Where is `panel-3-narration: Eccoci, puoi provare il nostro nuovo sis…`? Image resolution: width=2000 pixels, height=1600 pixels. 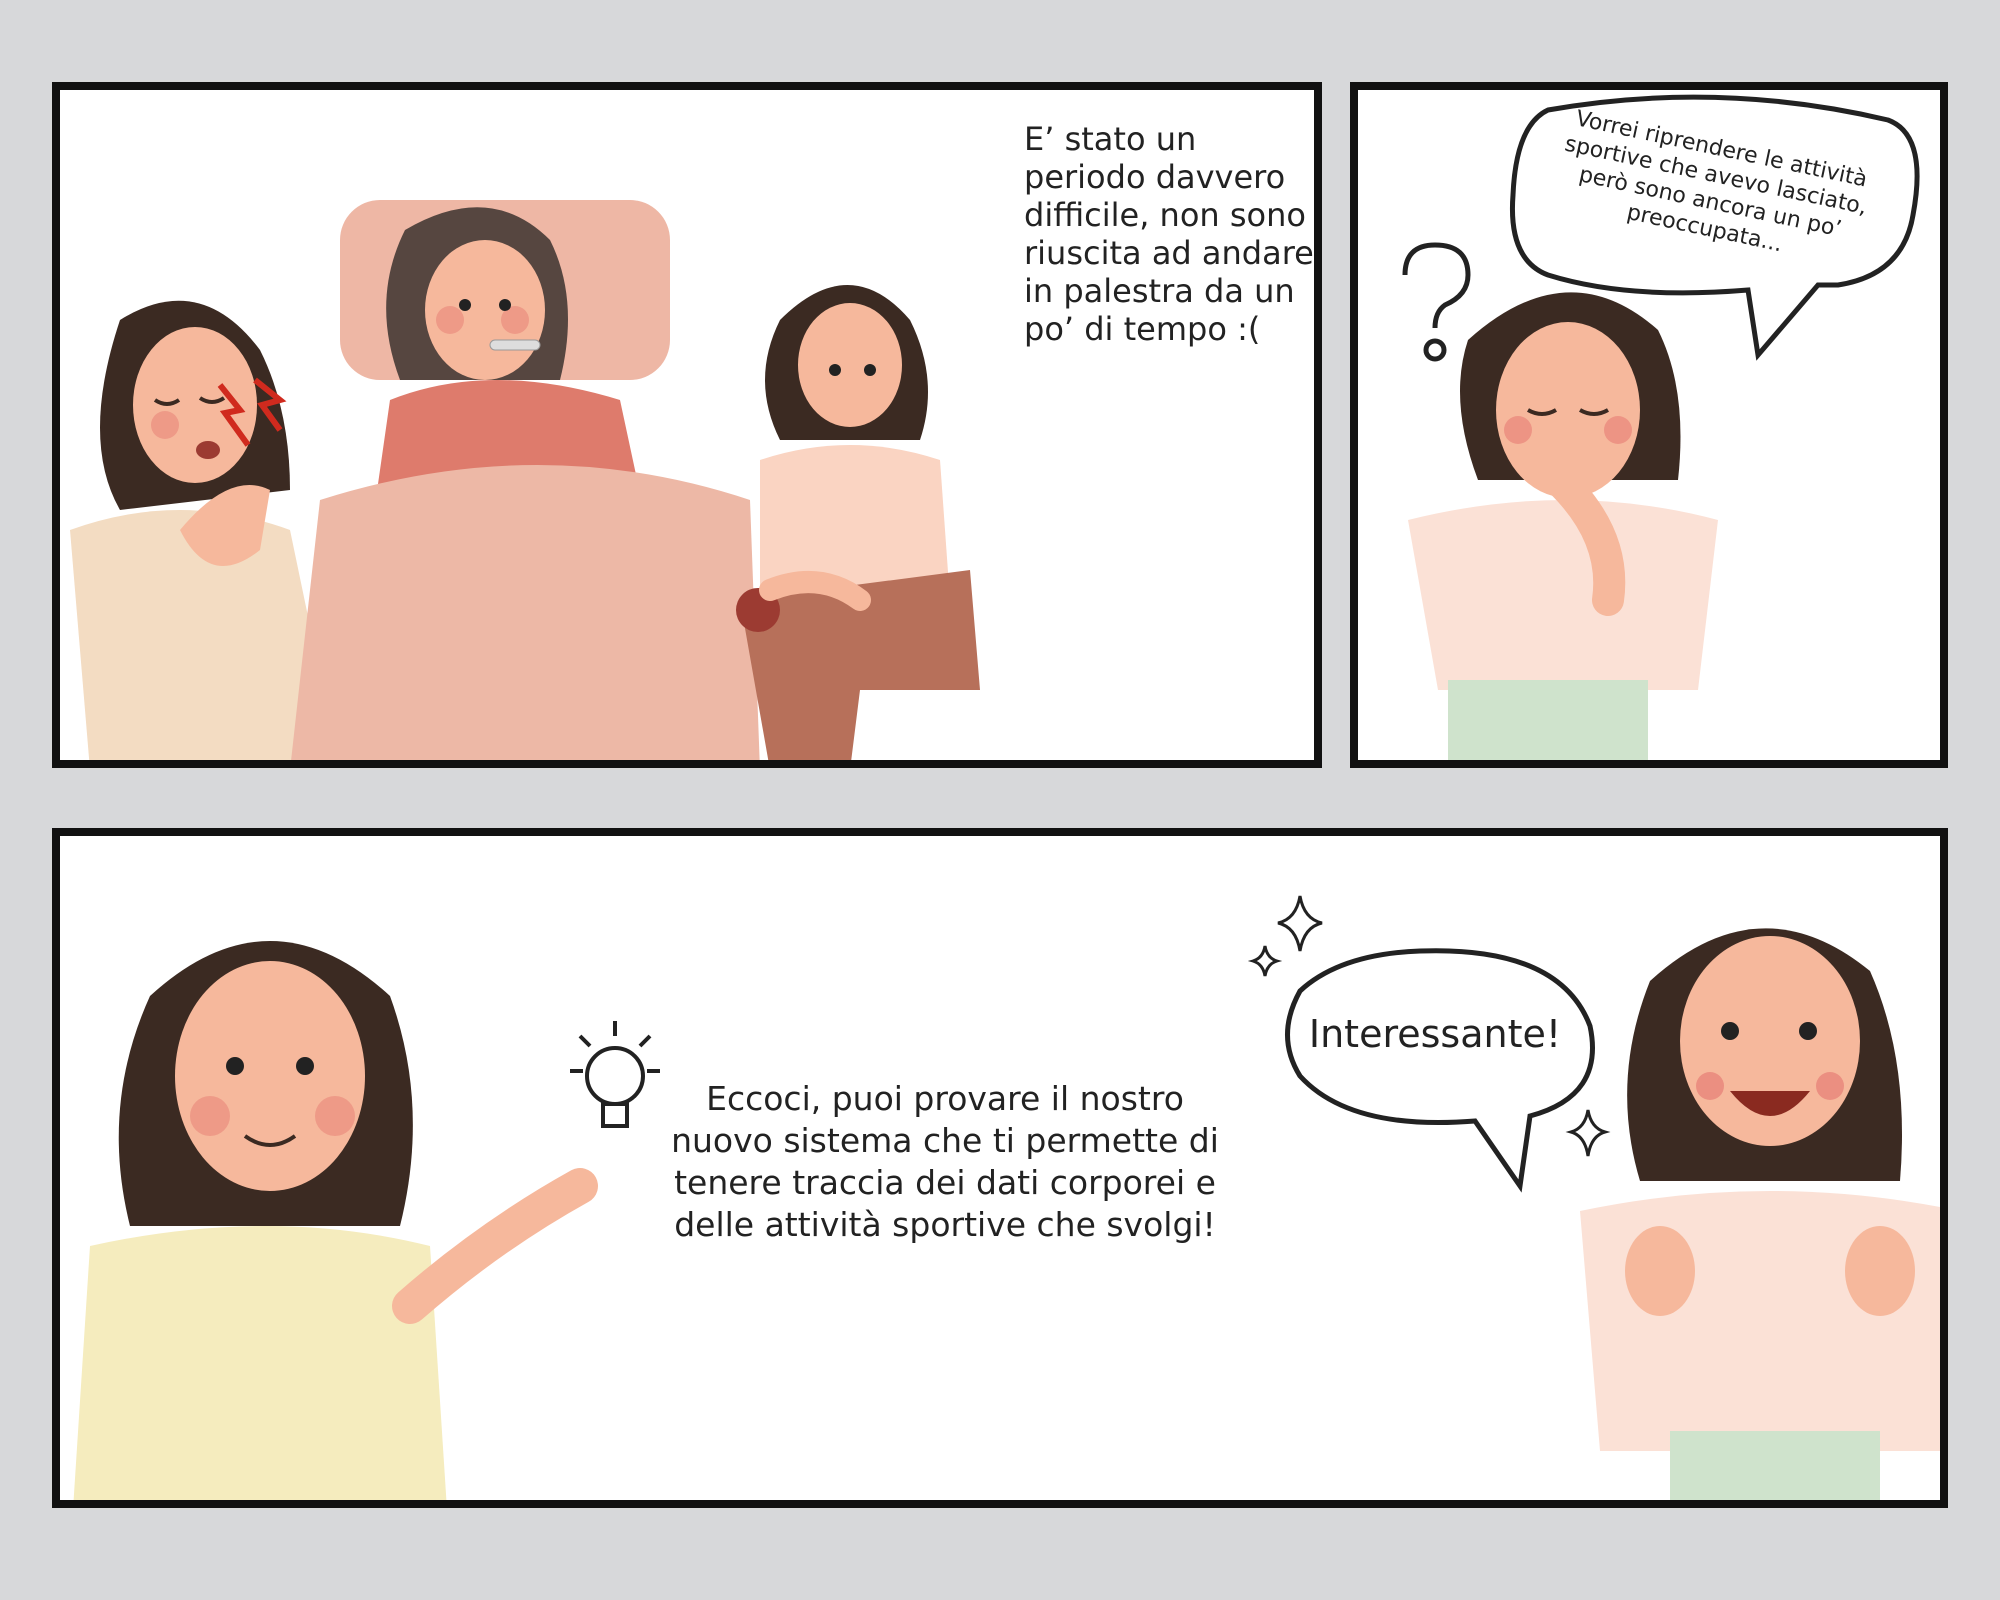 panel-3-narration: Eccoci, puoi provare il nostro nuovo sis… is located at coordinates (945, 1161).